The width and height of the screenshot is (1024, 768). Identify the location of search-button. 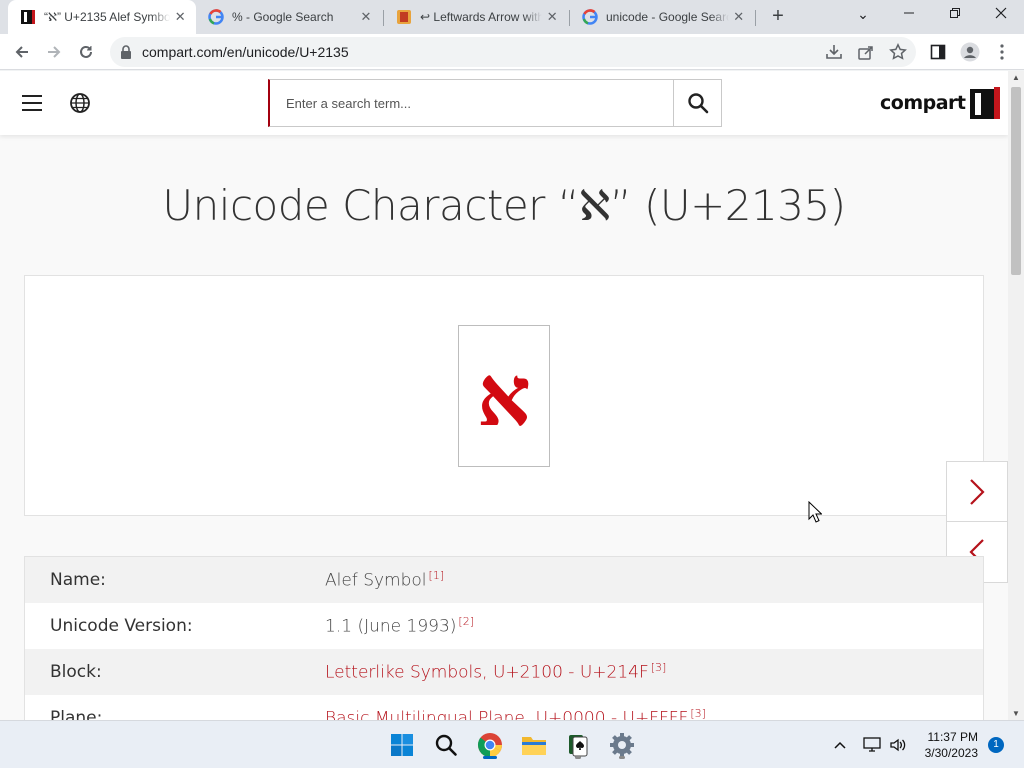
(697, 103).